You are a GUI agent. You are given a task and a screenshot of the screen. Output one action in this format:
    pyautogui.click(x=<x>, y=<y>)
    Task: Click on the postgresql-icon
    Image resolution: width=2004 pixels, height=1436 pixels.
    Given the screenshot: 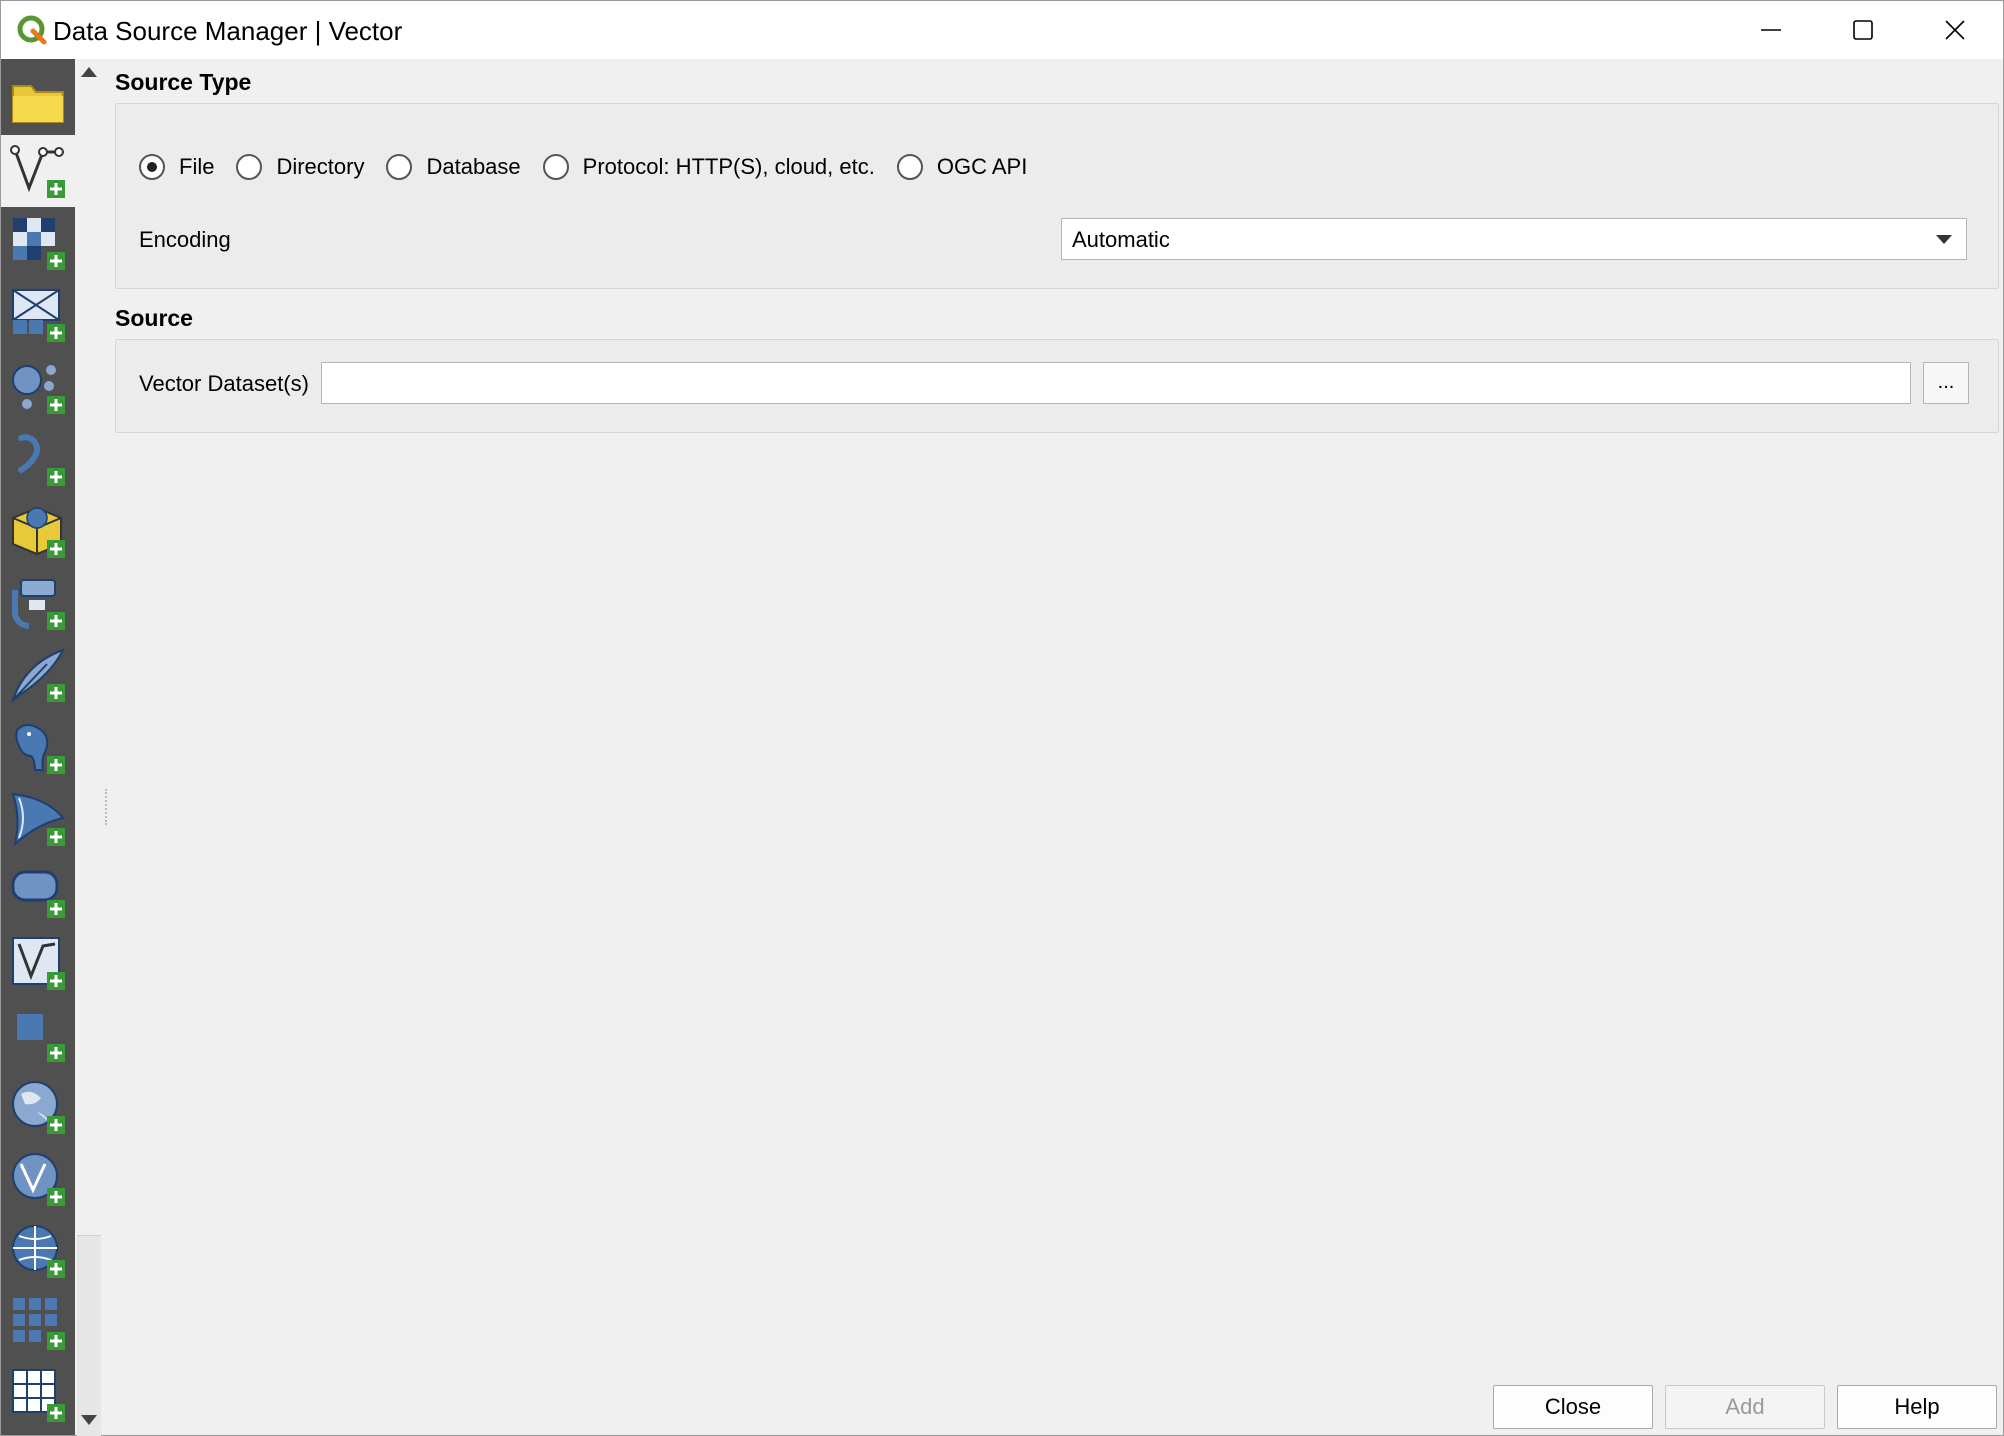 What is the action you would take?
    pyautogui.click(x=40, y=749)
    